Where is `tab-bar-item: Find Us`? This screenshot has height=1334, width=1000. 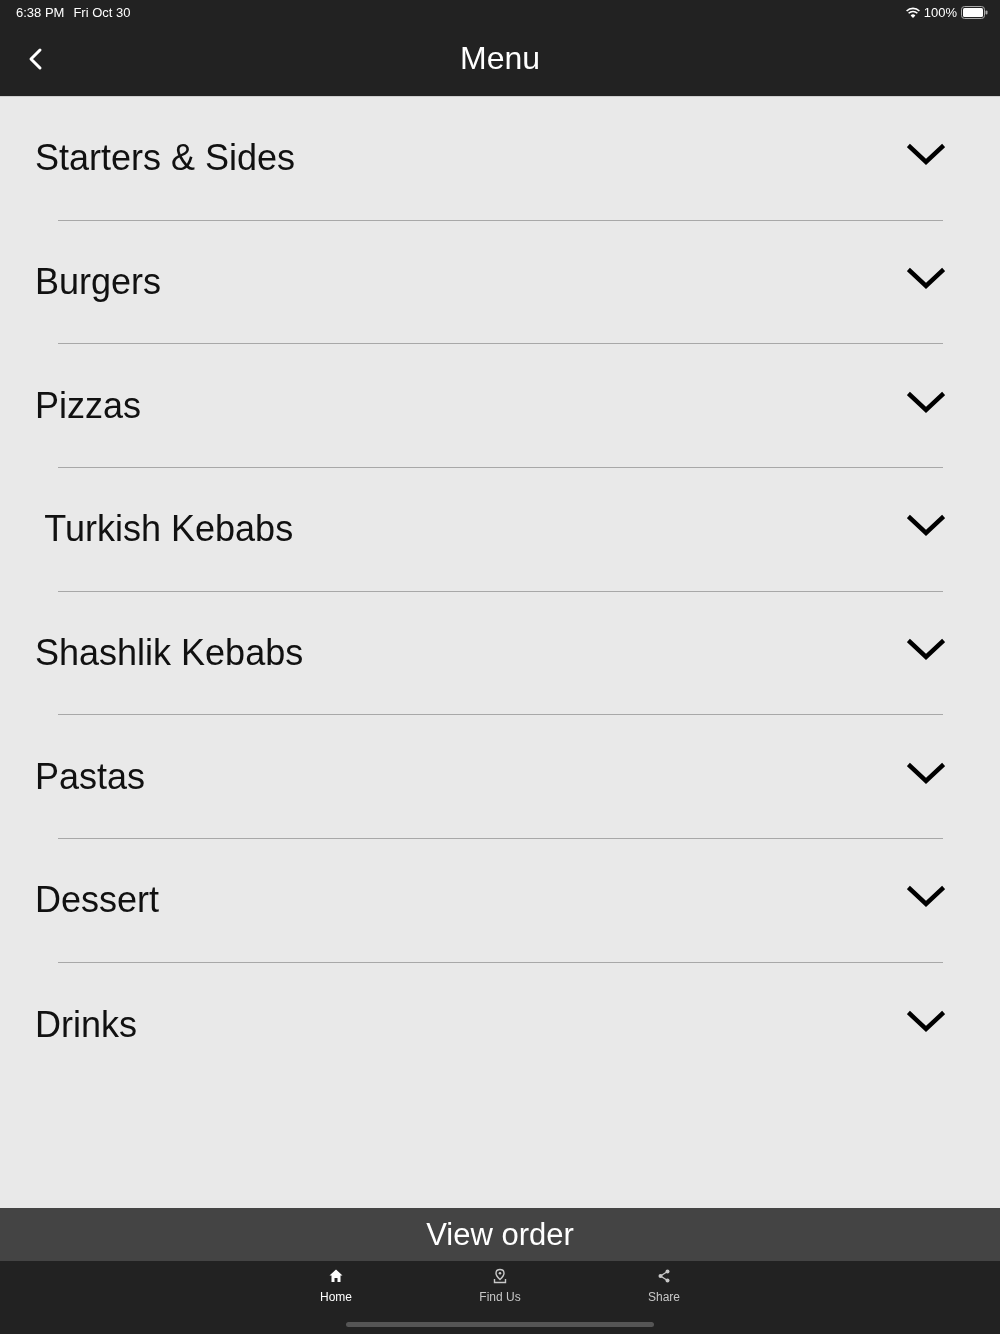
tab-bar-item: Find Us is located at coordinates (500, 1285).